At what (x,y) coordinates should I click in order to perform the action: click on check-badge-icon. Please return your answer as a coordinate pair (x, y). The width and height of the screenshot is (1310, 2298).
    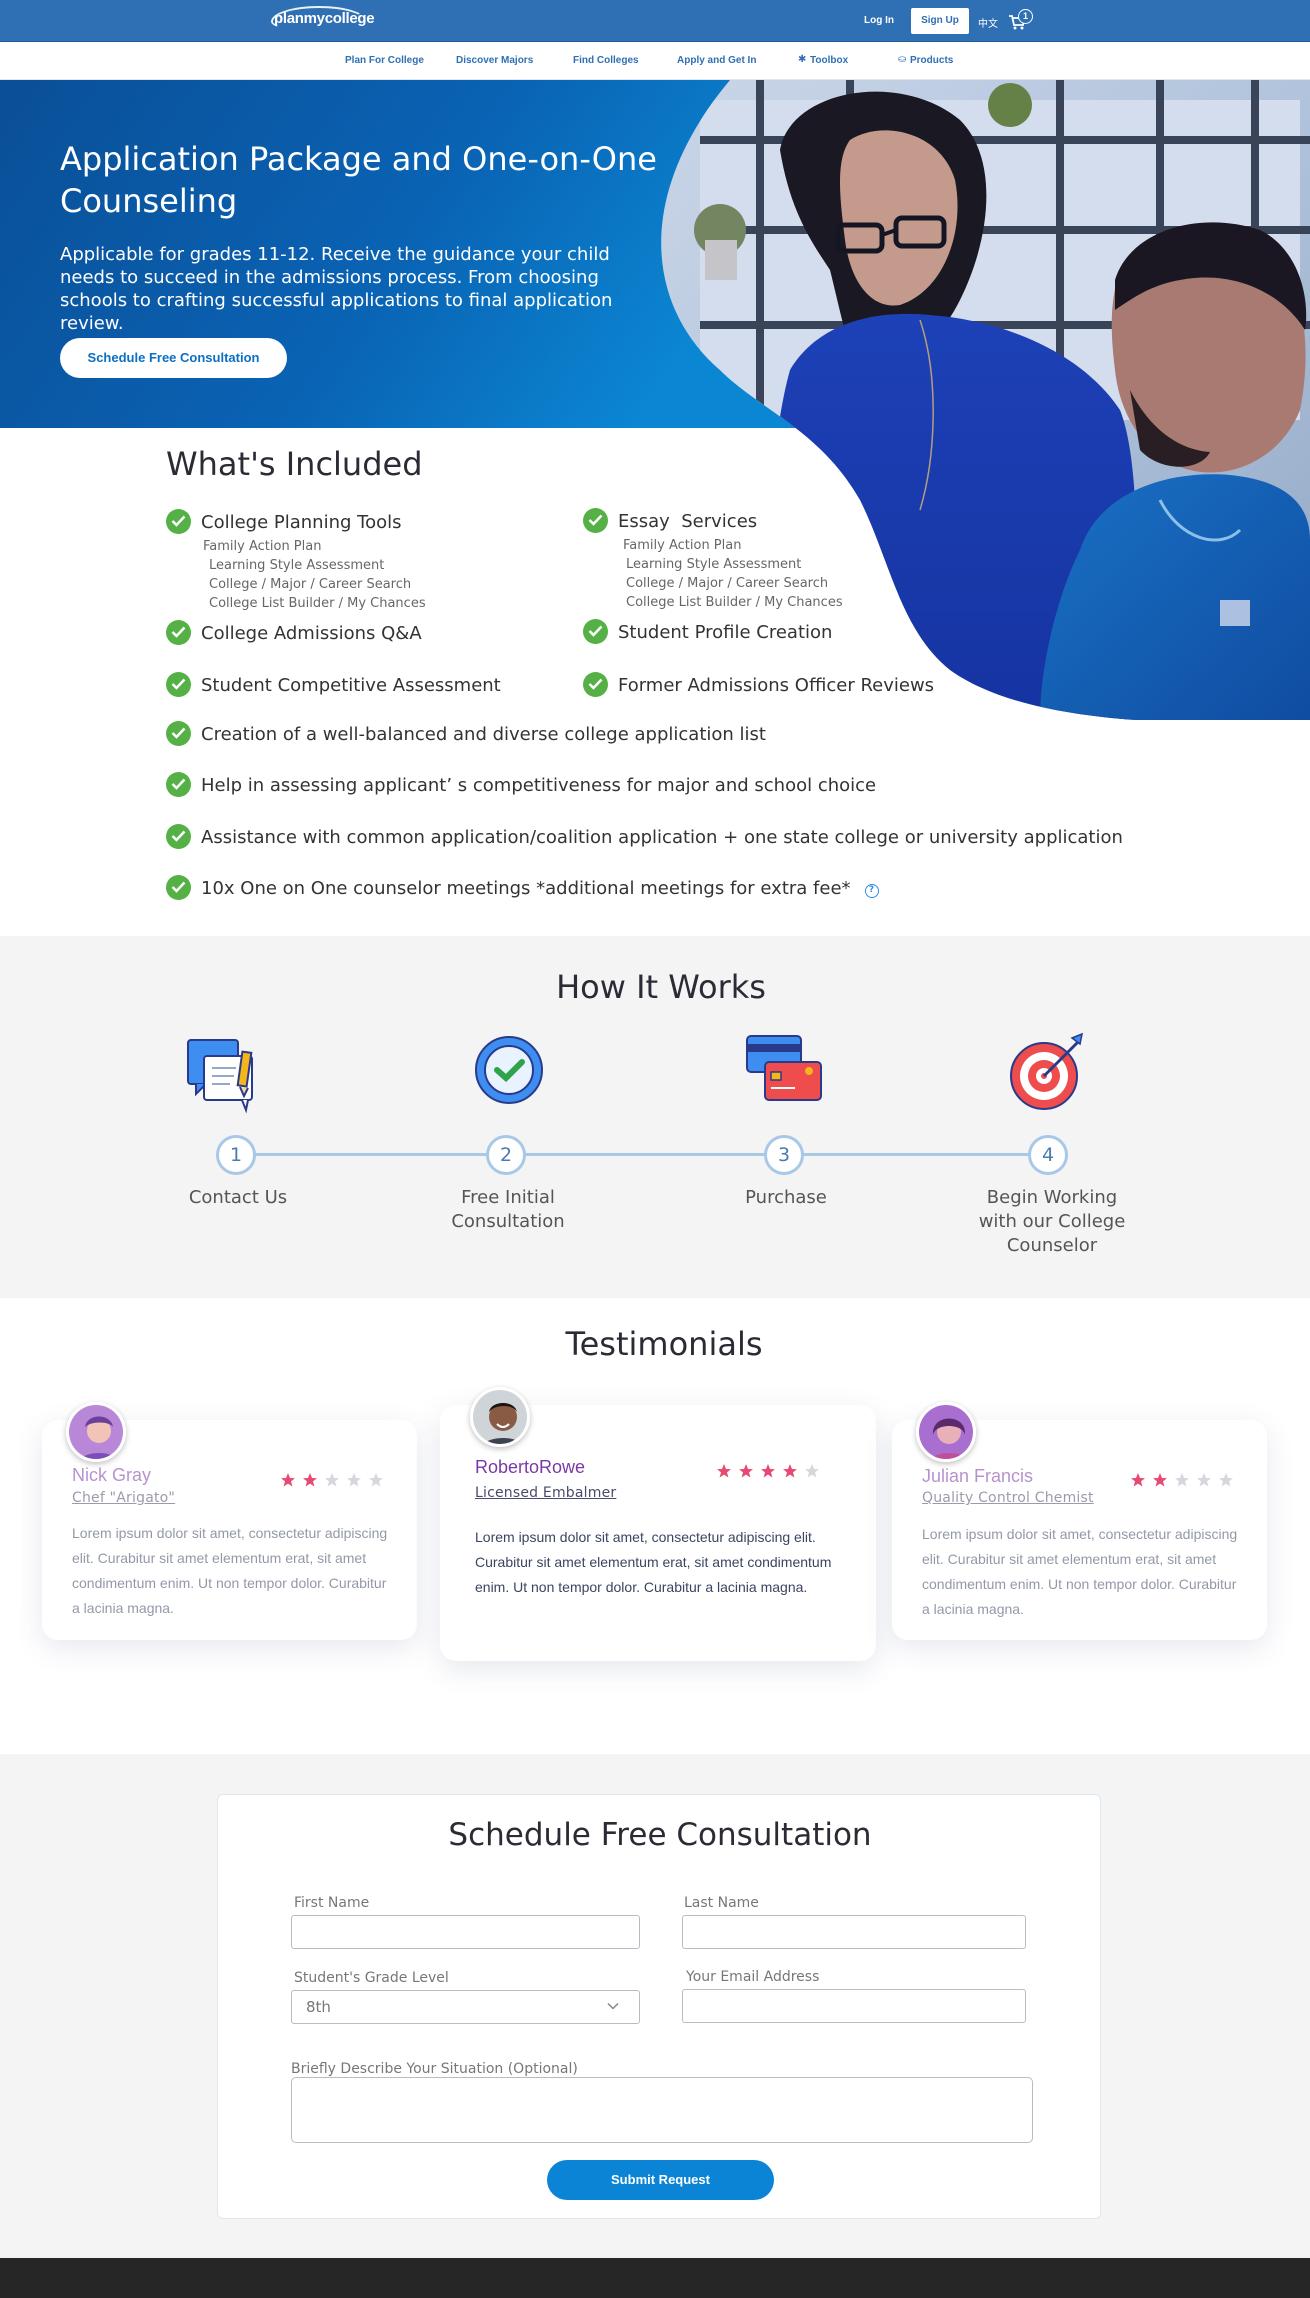
    Looking at the image, I should click on (509, 1070).